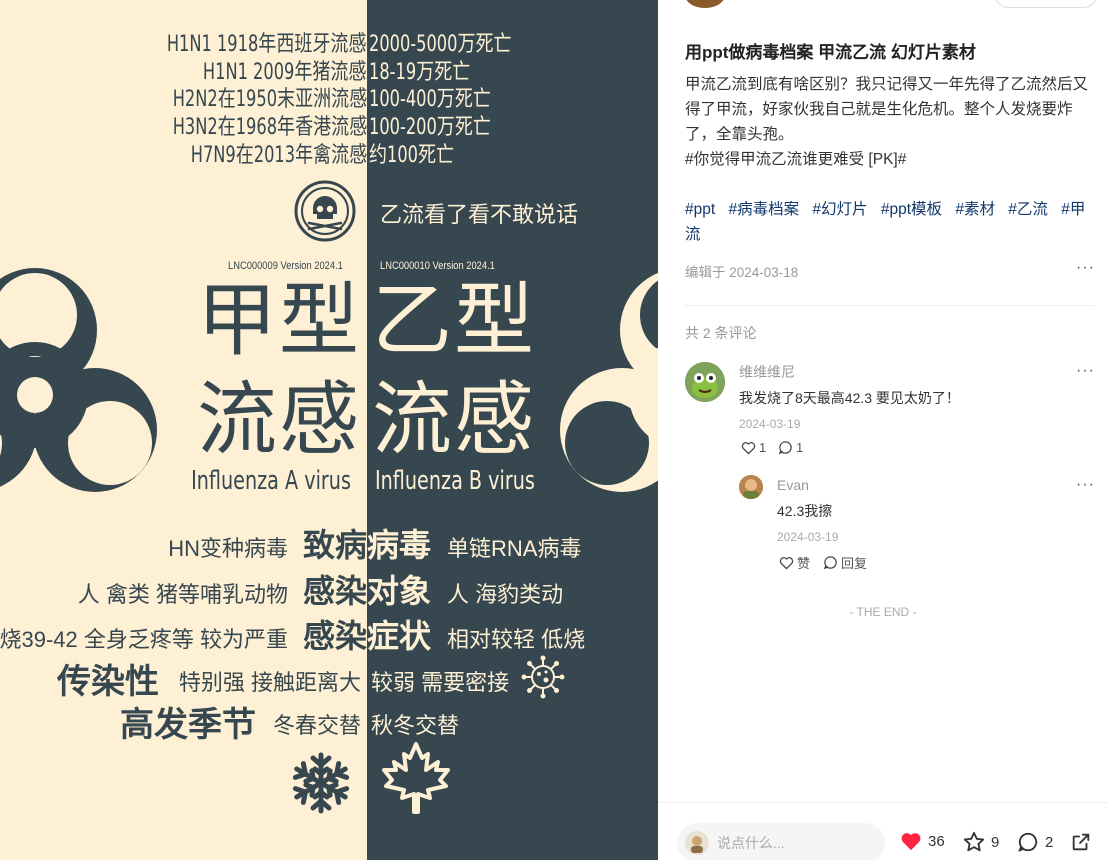 This screenshot has height=860, width=1108. What do you see at coordinates (416, 778) in the screenshot?
I see `maple-leaf-icon` at bounding box center [416, 778].